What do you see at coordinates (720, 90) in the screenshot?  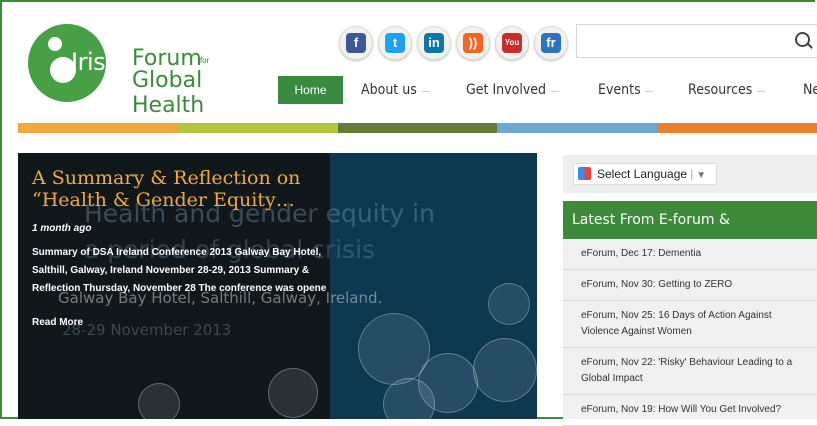 I see `nav-label: Resources` at bounding box center [720, 90].